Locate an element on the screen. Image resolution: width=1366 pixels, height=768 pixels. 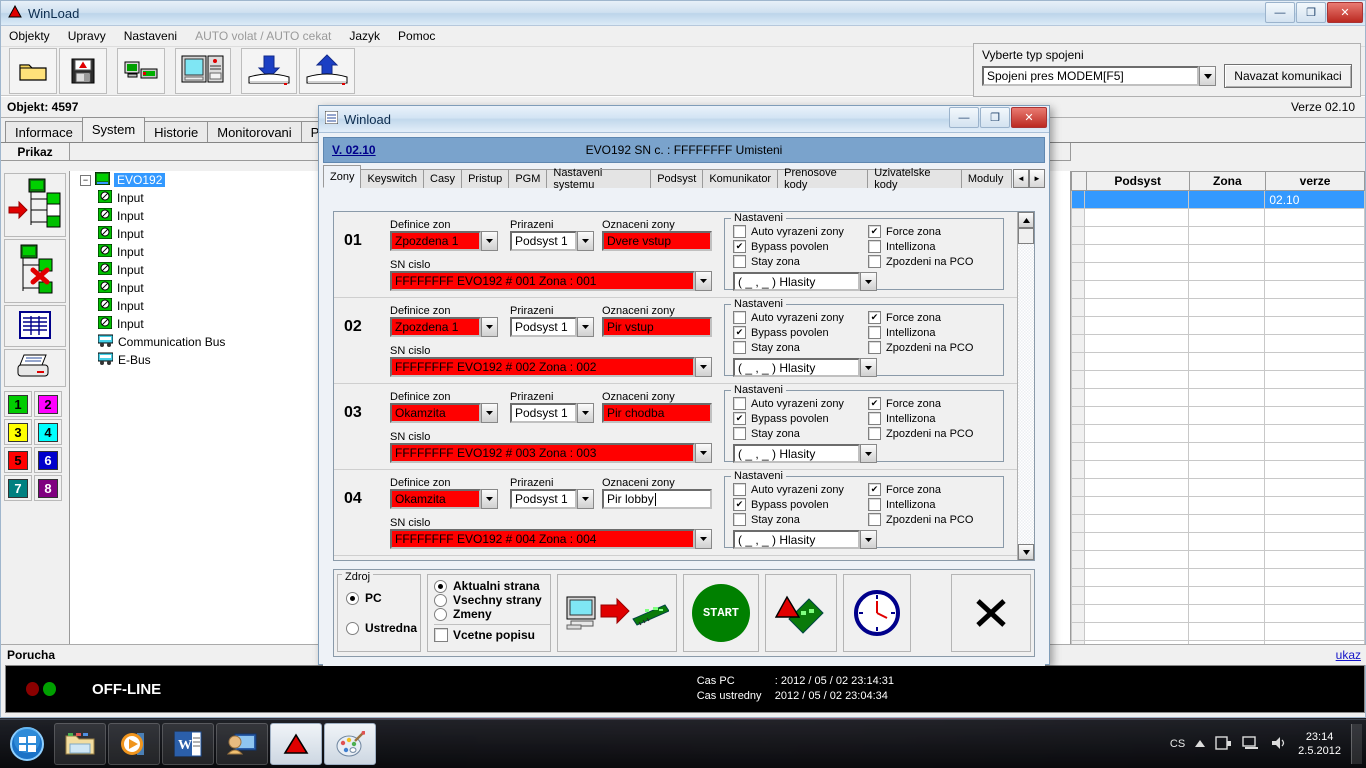
zpozdeni-na-pco-row: Zpozdeni na PCO is located at coordinates (935, 433).